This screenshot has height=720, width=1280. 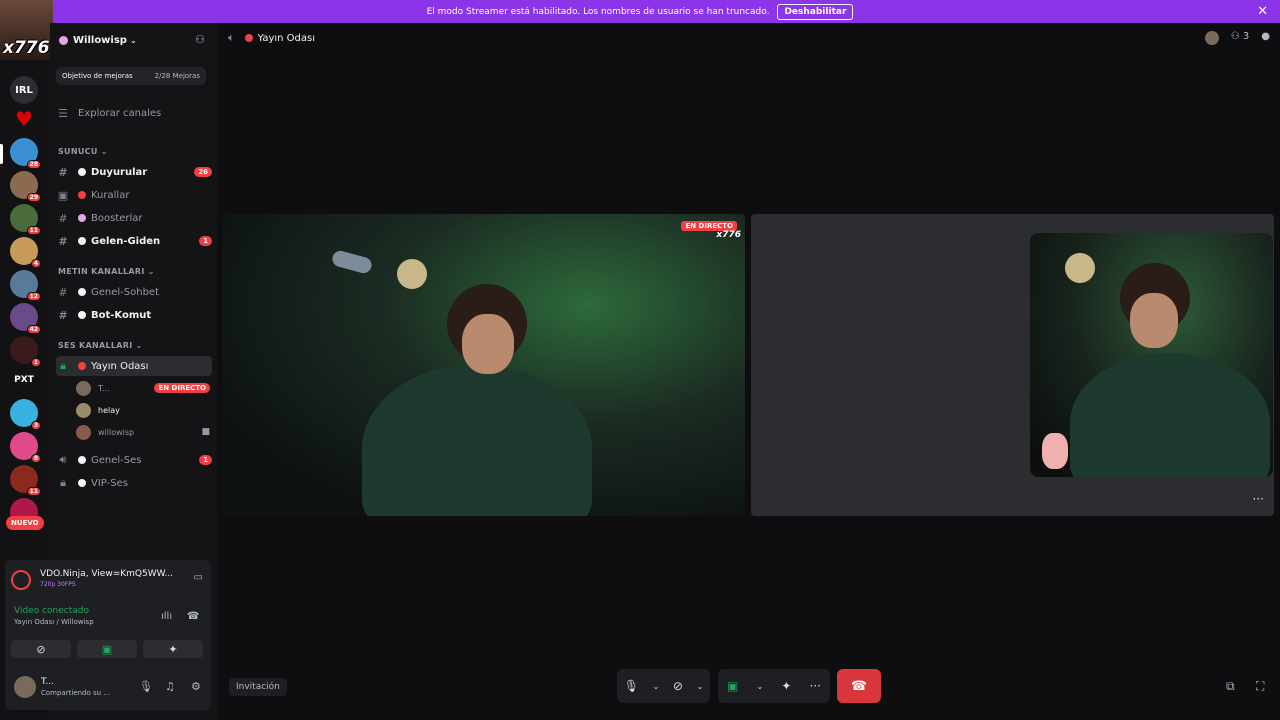 I want to click on chat-icon: ●, so click(x=1265, y=38).